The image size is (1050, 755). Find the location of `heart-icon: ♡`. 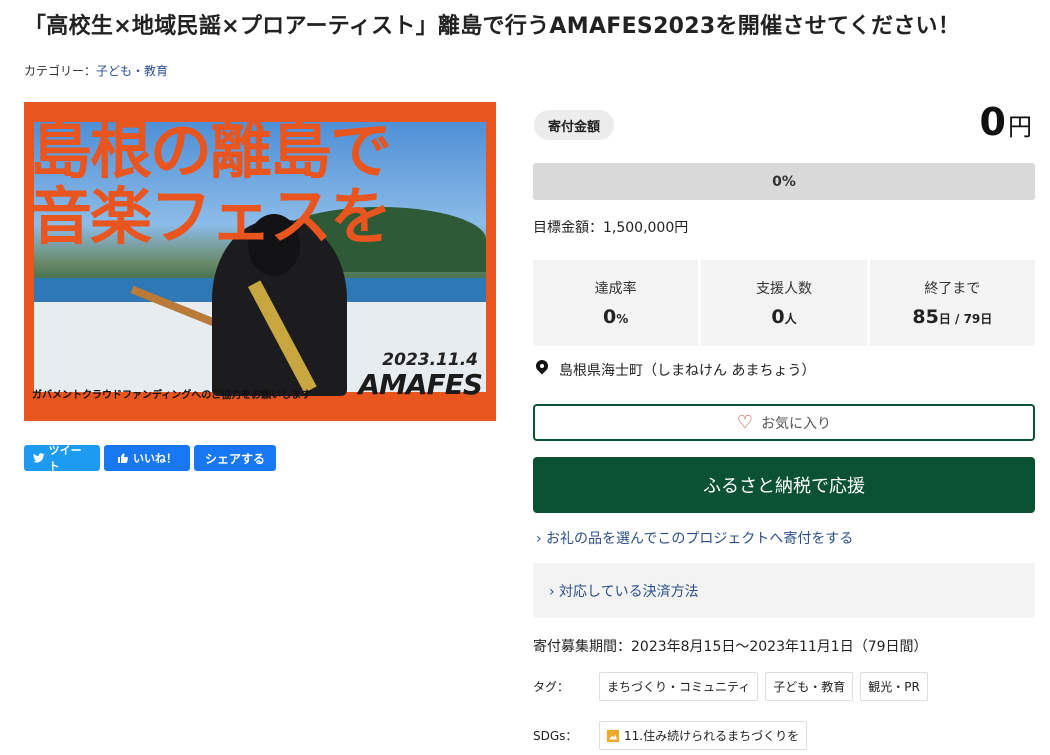

heart-icon: ♡ is located at coordinates (745, 422).